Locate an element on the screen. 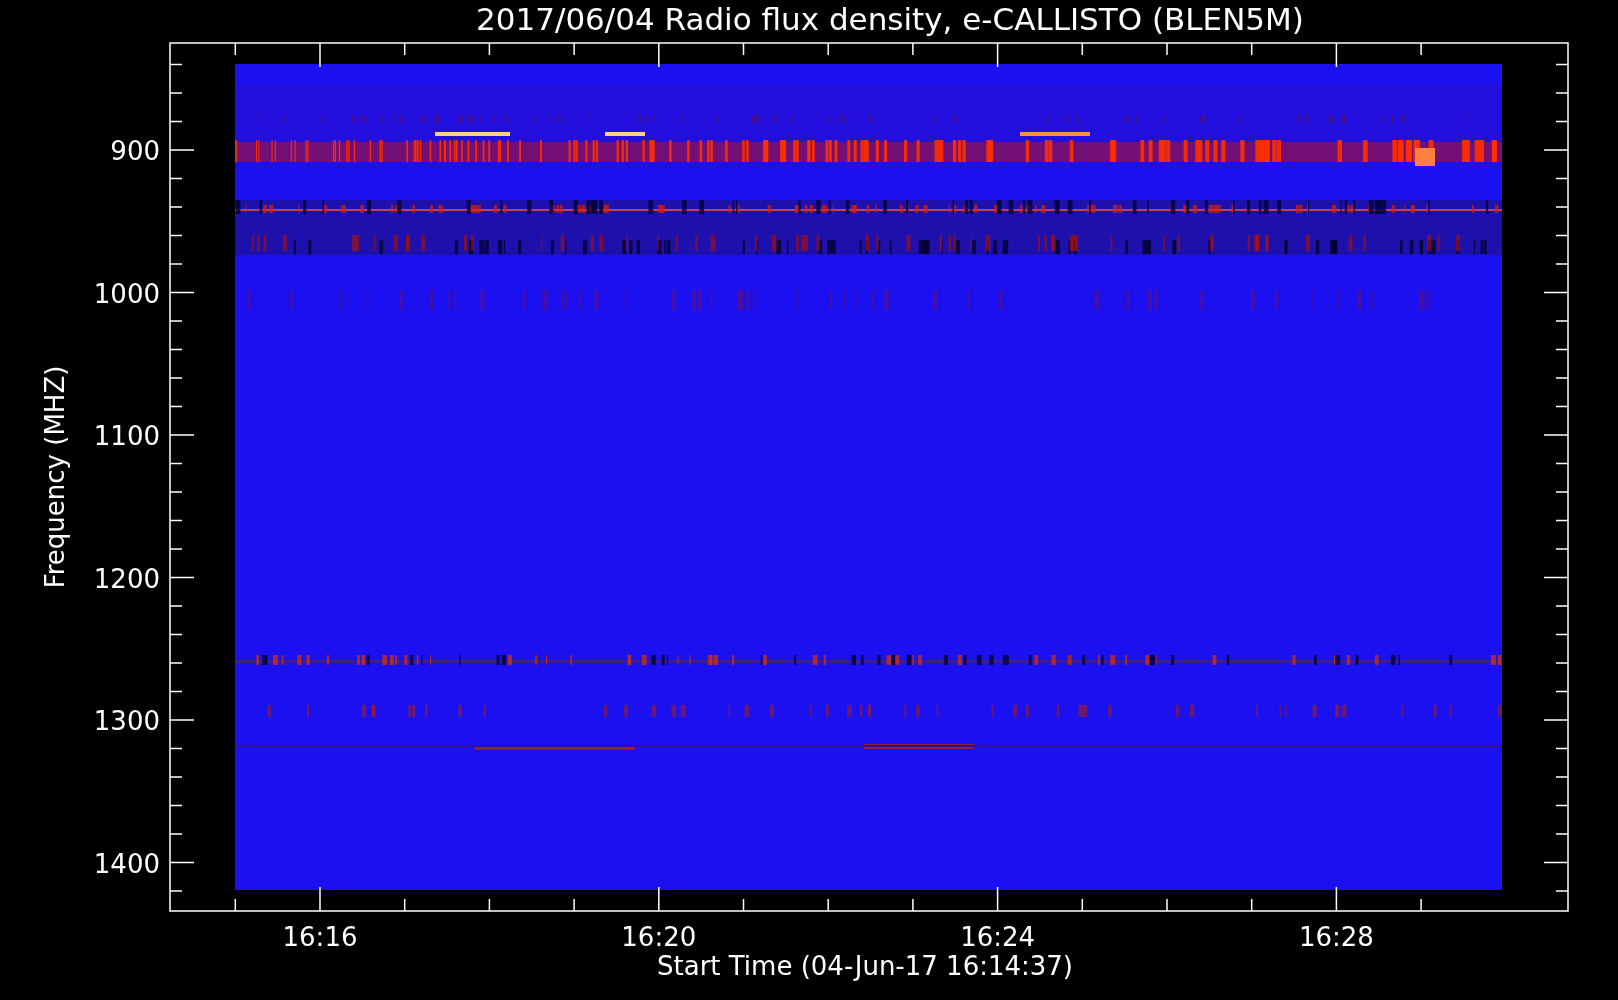 This screenshot has height=1000, width=1618. x-axis-label: Start Time (04-Jun-17 16:14:37) is located at coordinates (865, 966).